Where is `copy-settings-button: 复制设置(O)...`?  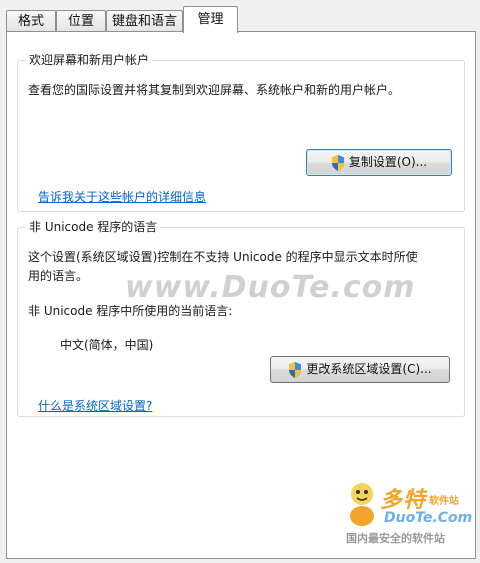 copy-settings-button: 复制设置(O)... is located at coordinates (379, 162).